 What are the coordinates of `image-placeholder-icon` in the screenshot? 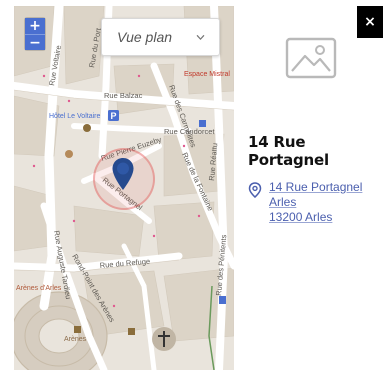 It's located at (311, 58).